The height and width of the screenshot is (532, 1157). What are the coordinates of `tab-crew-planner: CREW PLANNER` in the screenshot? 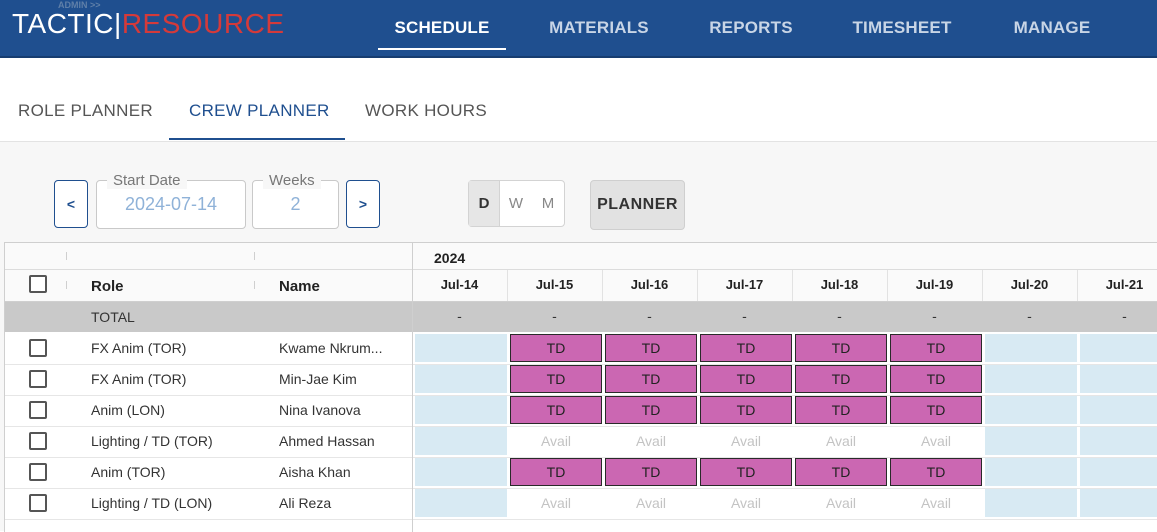 It's located at (259, 111).